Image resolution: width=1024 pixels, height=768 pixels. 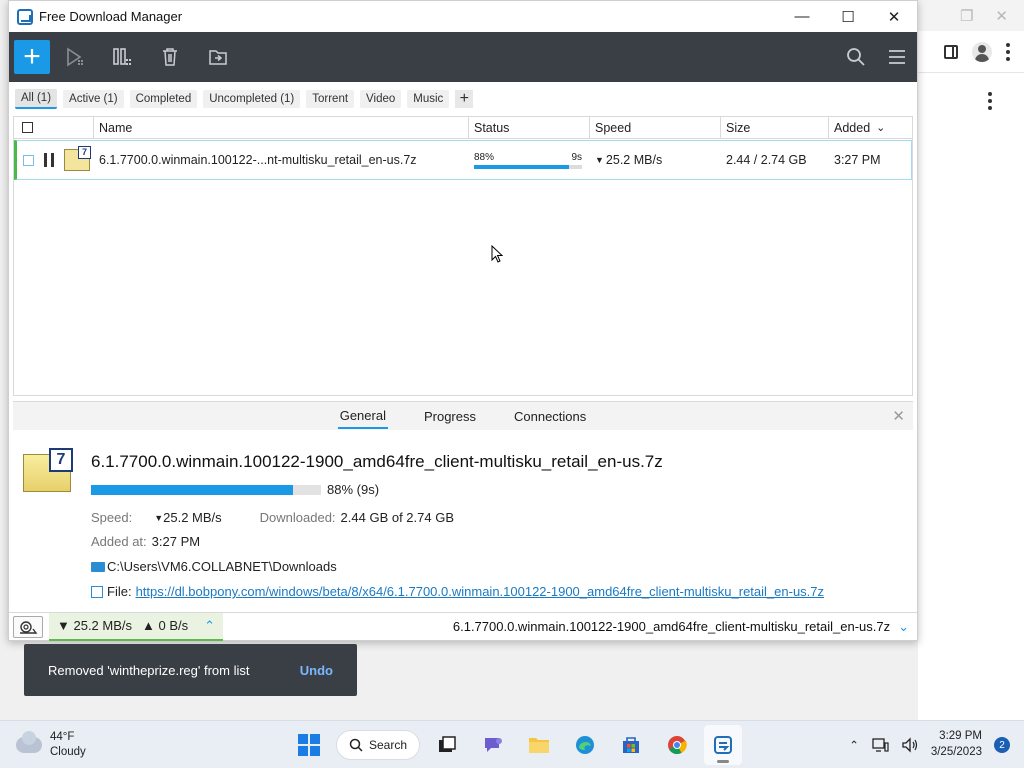 I want to click on pause-all-button, so click(x=122, y=57).